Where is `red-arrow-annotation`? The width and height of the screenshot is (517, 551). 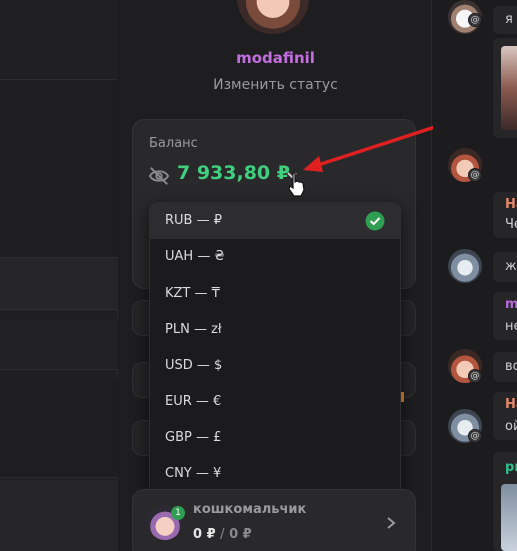 red-arrow-annotation is located at coordinates (371, 148).